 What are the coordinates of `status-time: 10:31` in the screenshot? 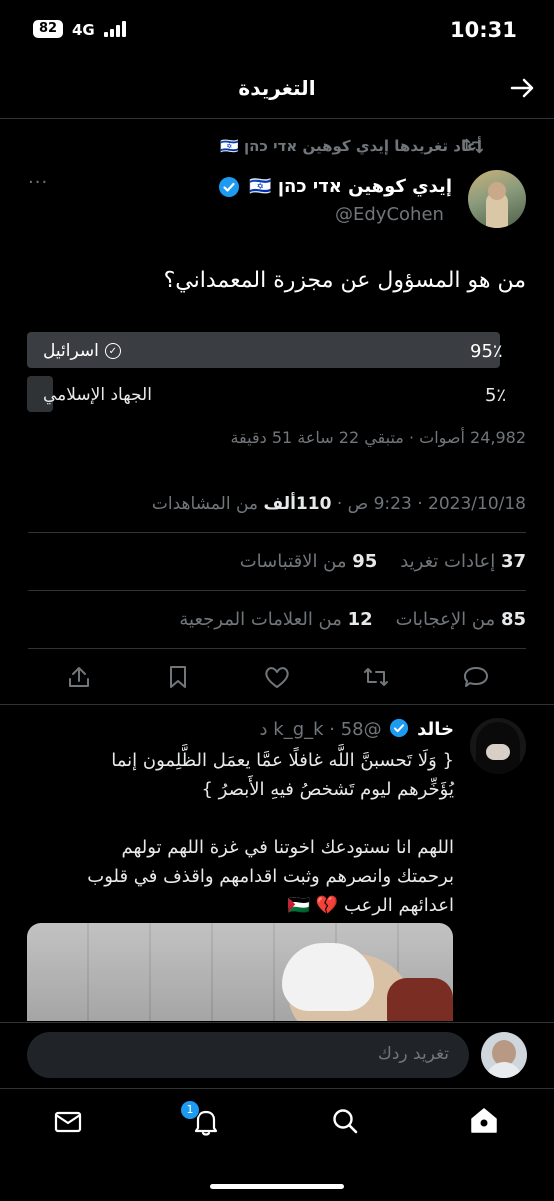 It's located at (483, 30).